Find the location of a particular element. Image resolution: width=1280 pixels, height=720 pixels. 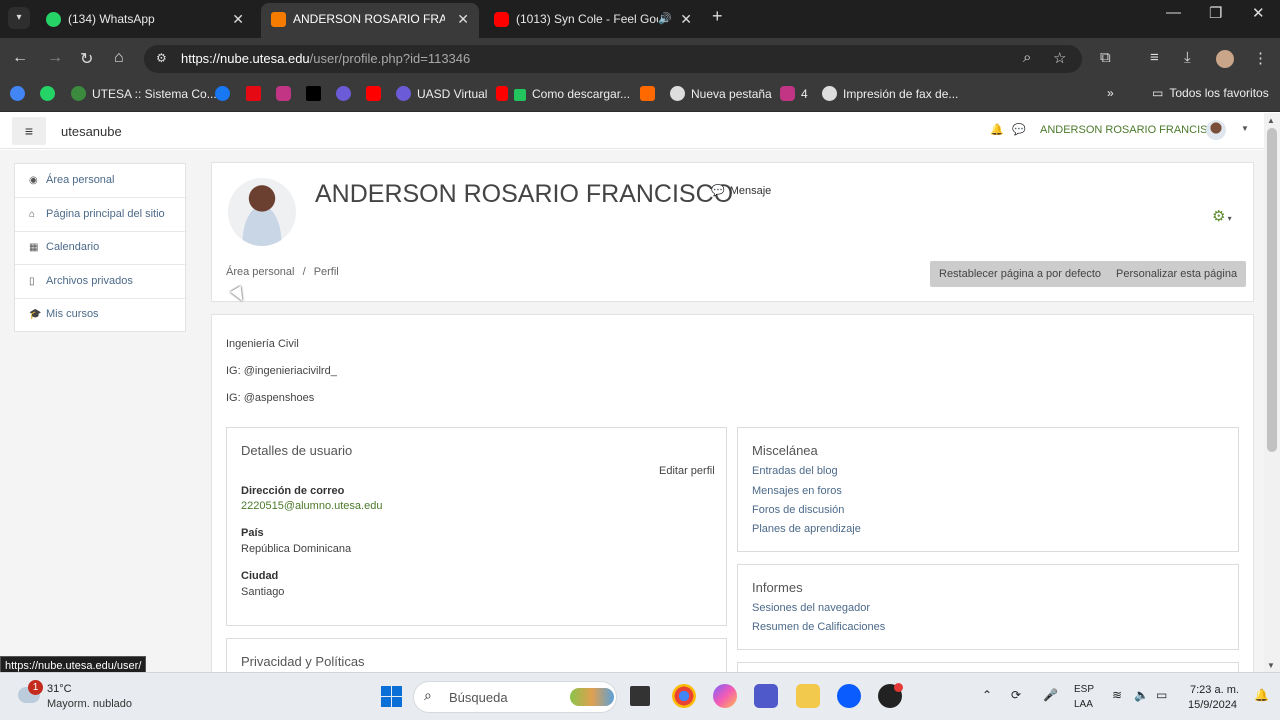

home-icon: ⌂ is located at coordinates (119, 58).